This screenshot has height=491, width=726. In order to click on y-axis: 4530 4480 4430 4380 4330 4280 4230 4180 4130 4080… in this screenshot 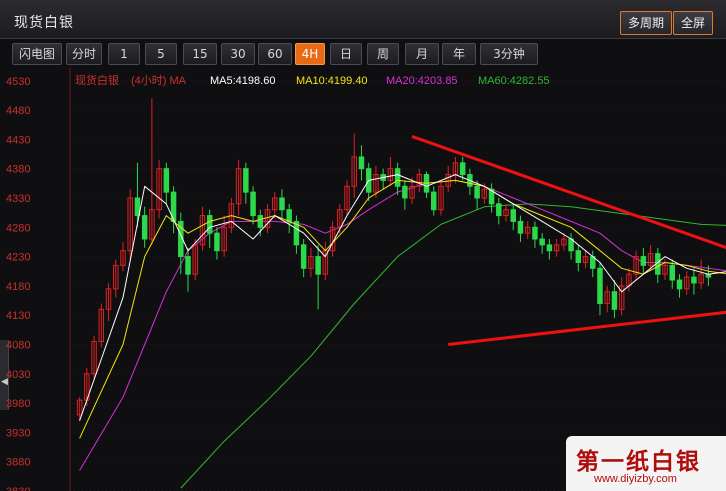, I will do `click(18, 283)`.